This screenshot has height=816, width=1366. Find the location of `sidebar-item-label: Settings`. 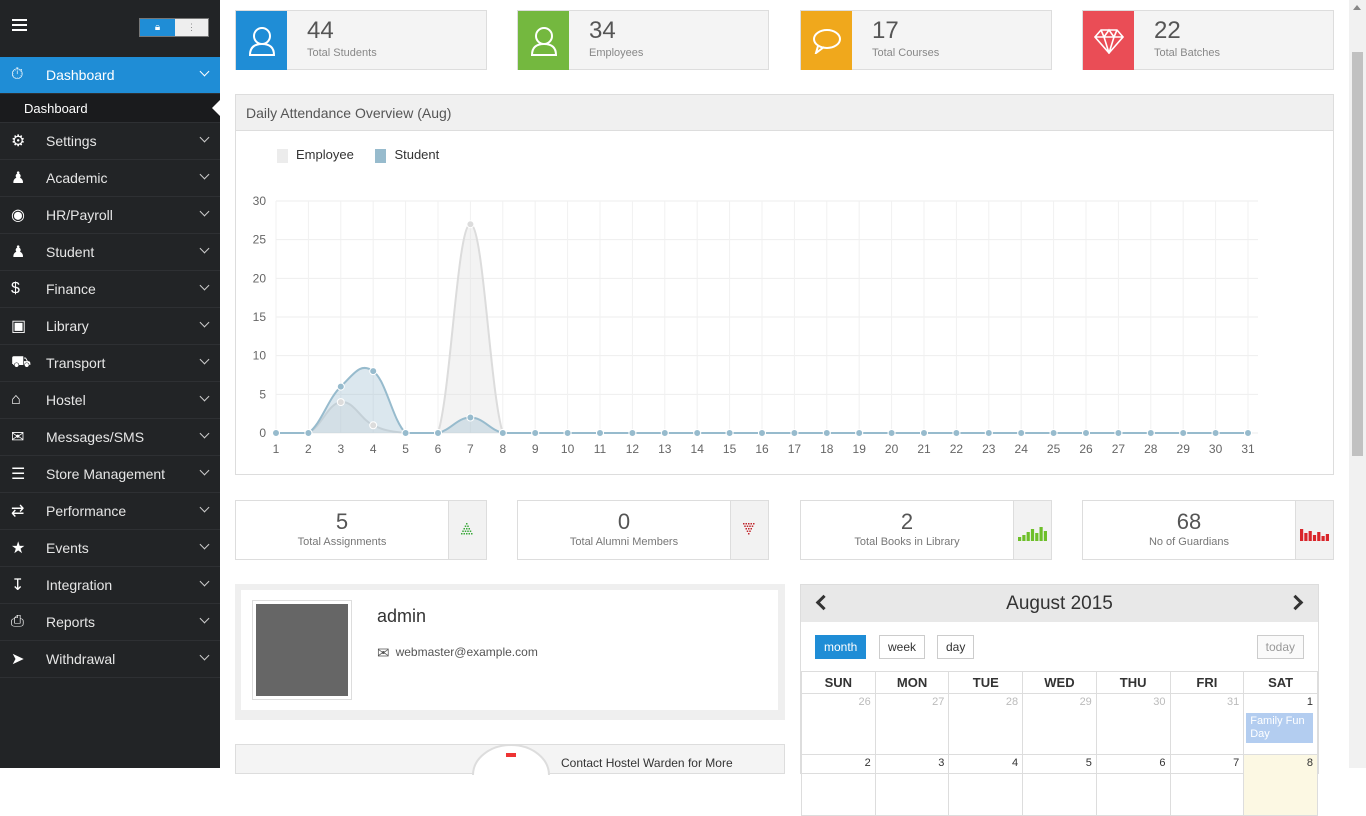

sidebar-item-label: Settings is located at coordinates (71, 141).